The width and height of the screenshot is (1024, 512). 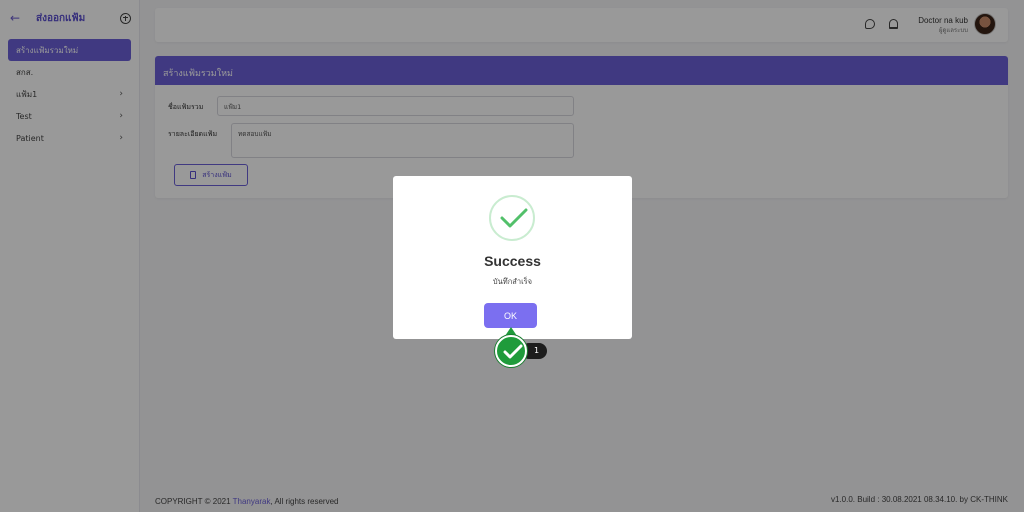 I want to click on check-circle-icon, so click(x=511, y=351).